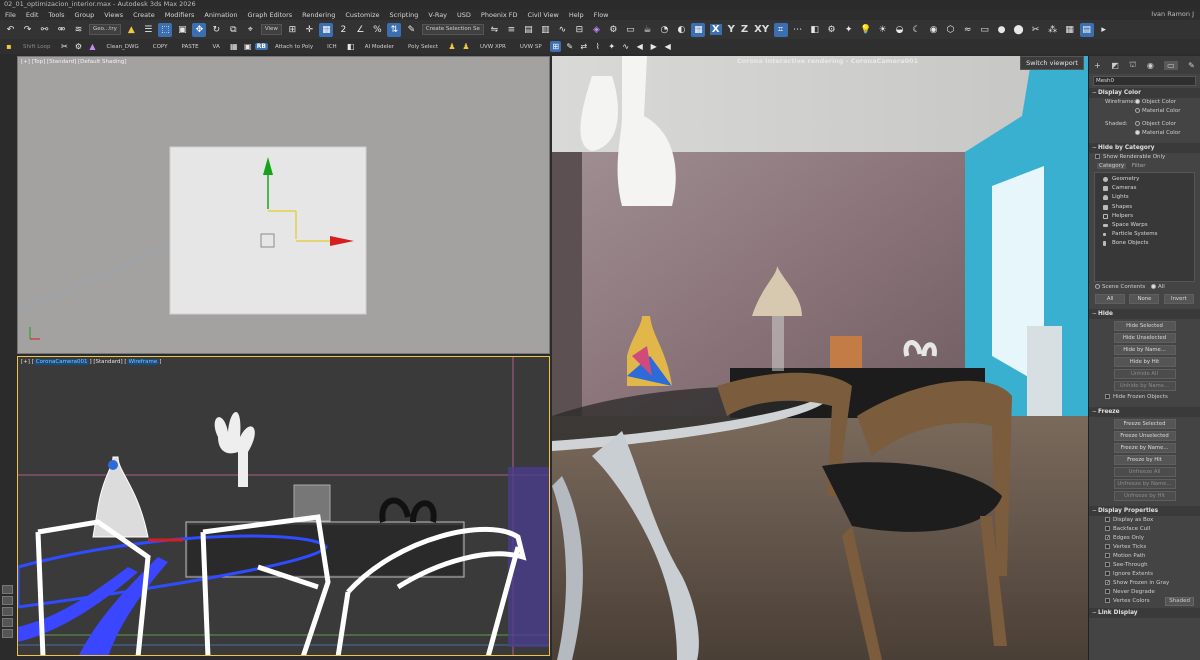 This screenshot has width=1200, height=660. What do you see at coordinates (1137, 101) in the screenshot?
I see `wireframe-object-color-radio` at bounding box center [1137, 101].